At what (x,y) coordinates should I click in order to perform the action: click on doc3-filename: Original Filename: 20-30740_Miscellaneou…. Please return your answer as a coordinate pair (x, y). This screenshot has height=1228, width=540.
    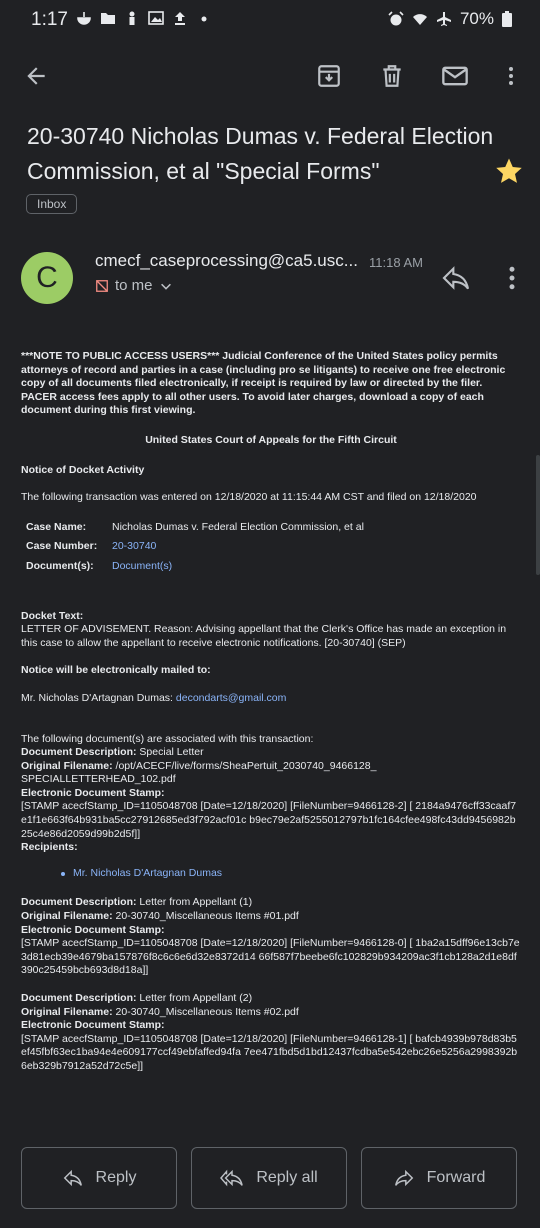
    Looking at the image, I should click on (271, 1013).